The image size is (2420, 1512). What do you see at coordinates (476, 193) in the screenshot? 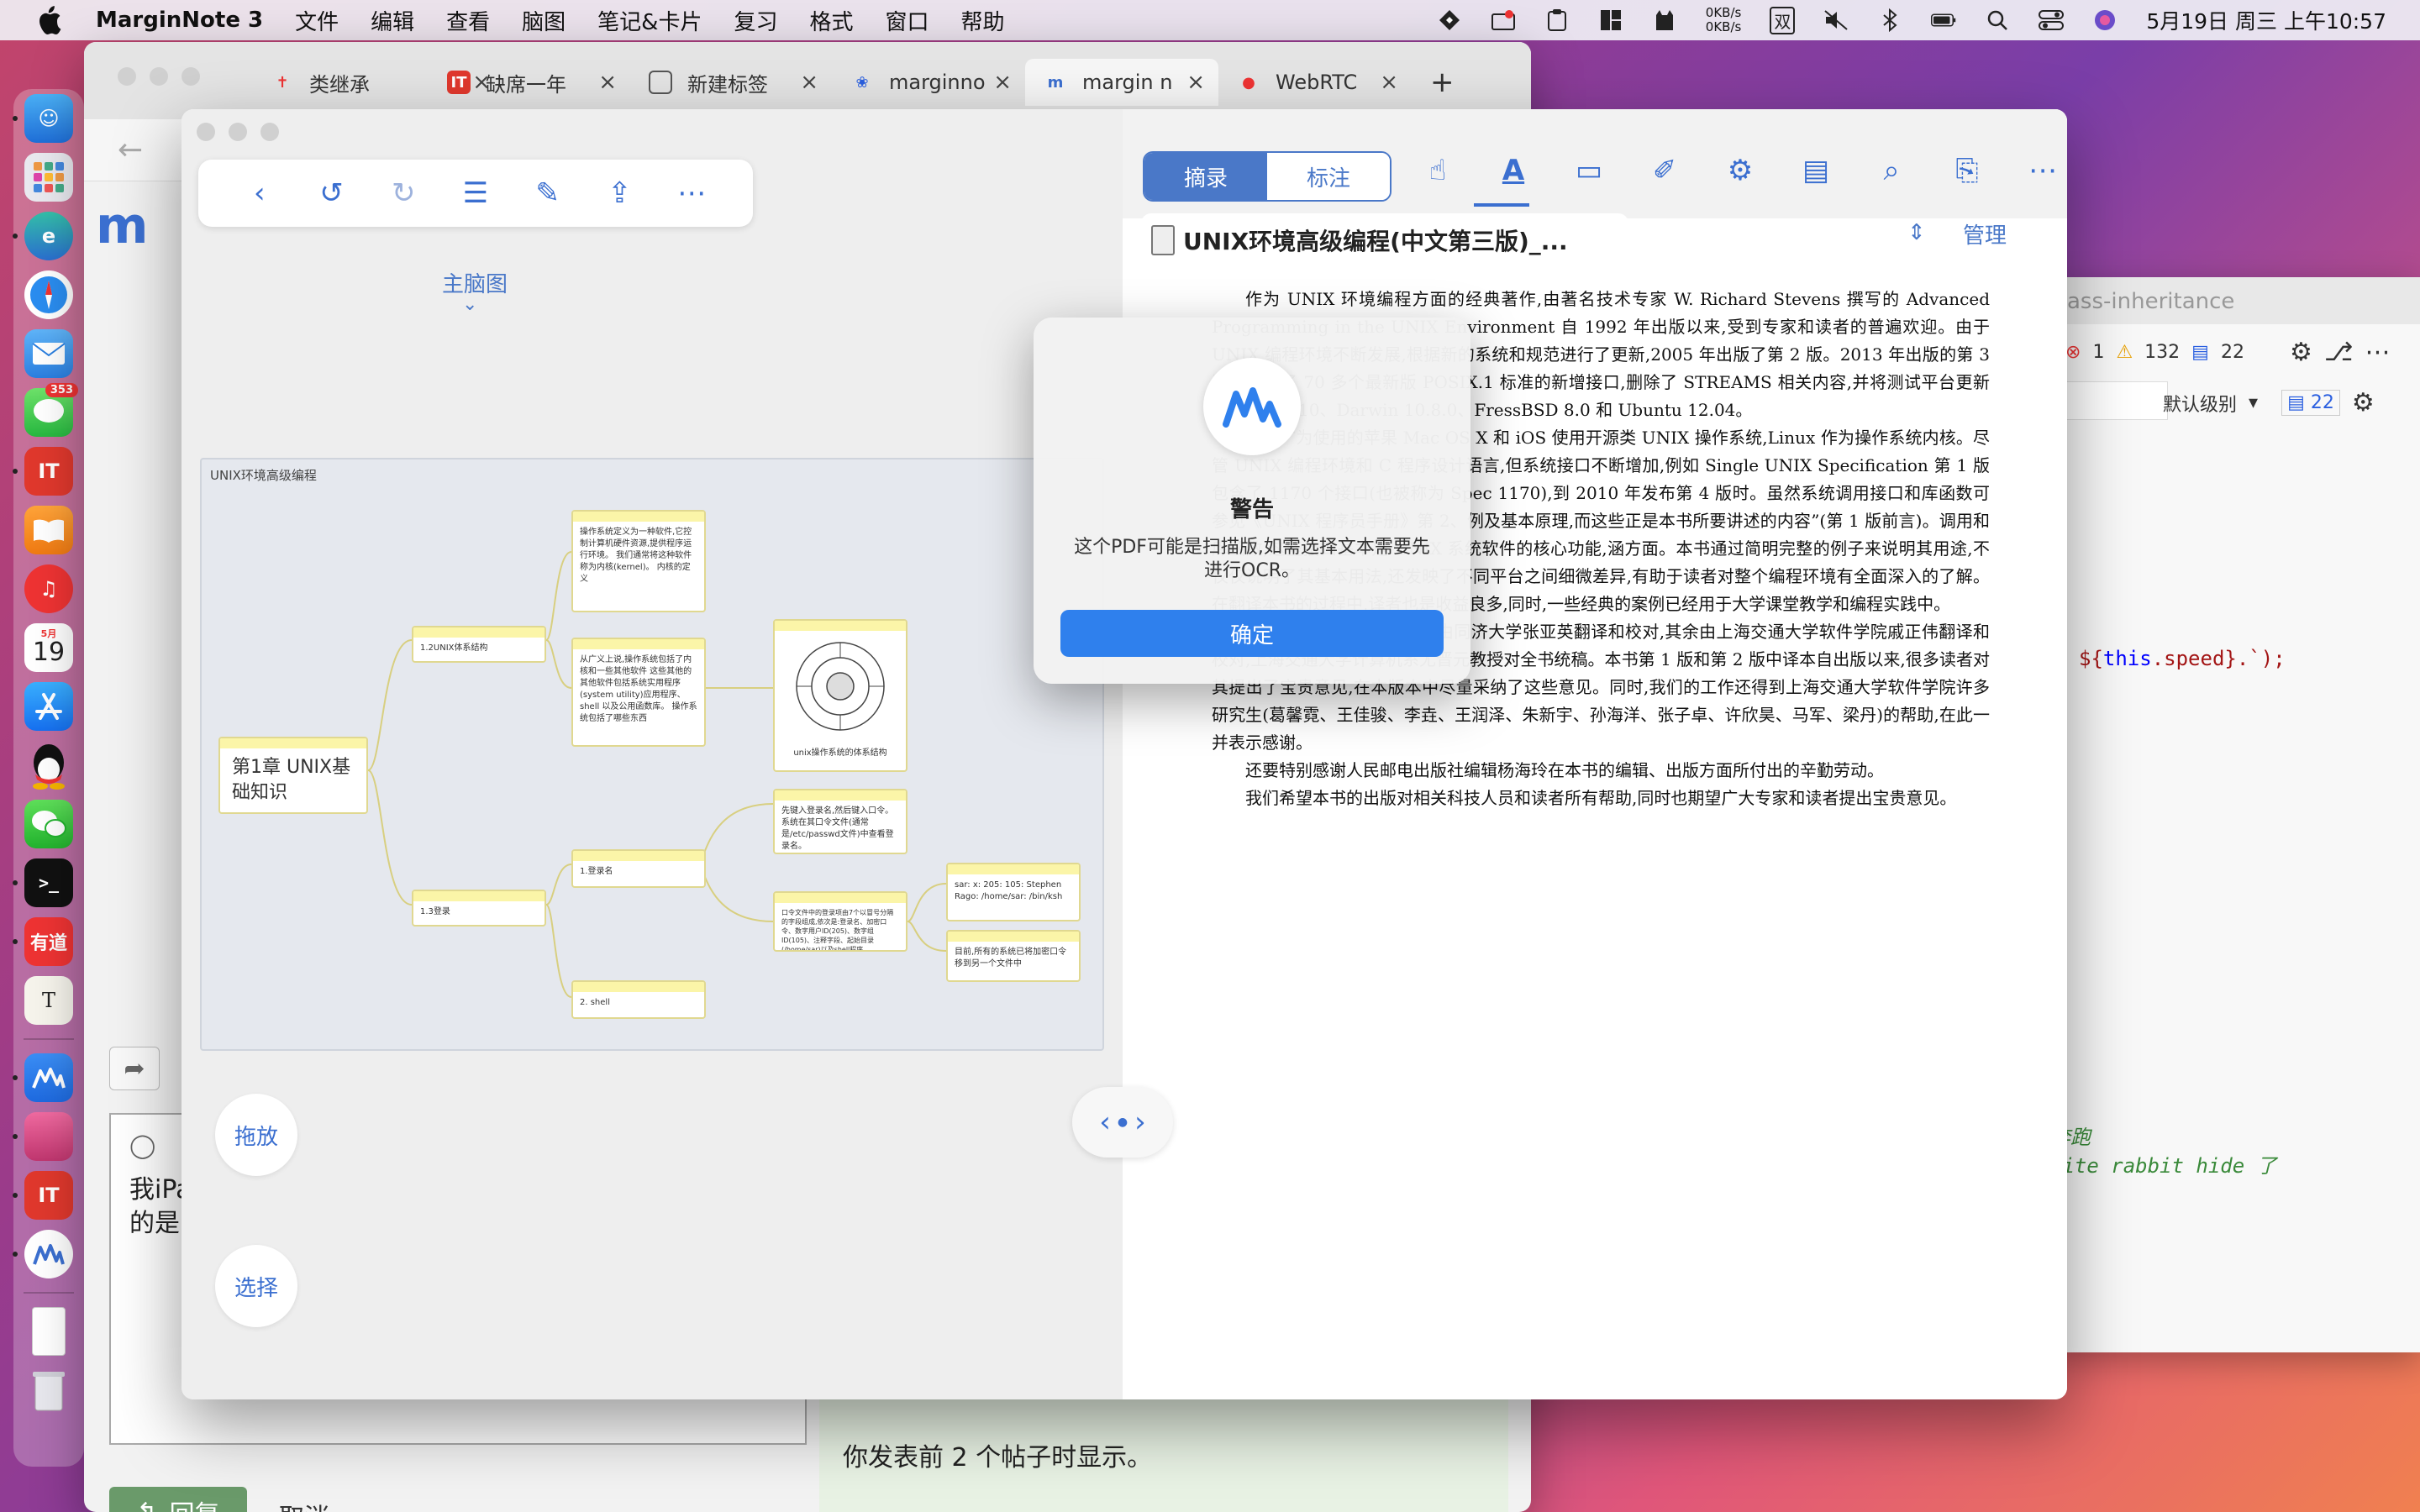
I see `list-icon: ☰` at bounding box center [476, 193].